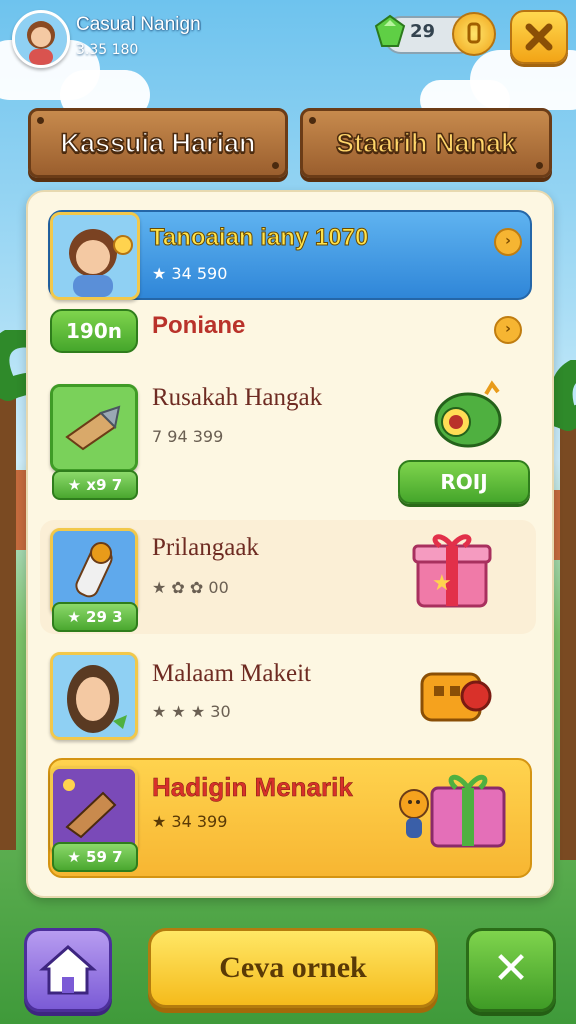 This screenshot has width=576, height=1024. I want to click on claim-button: ROIJ, so click(464, 482).